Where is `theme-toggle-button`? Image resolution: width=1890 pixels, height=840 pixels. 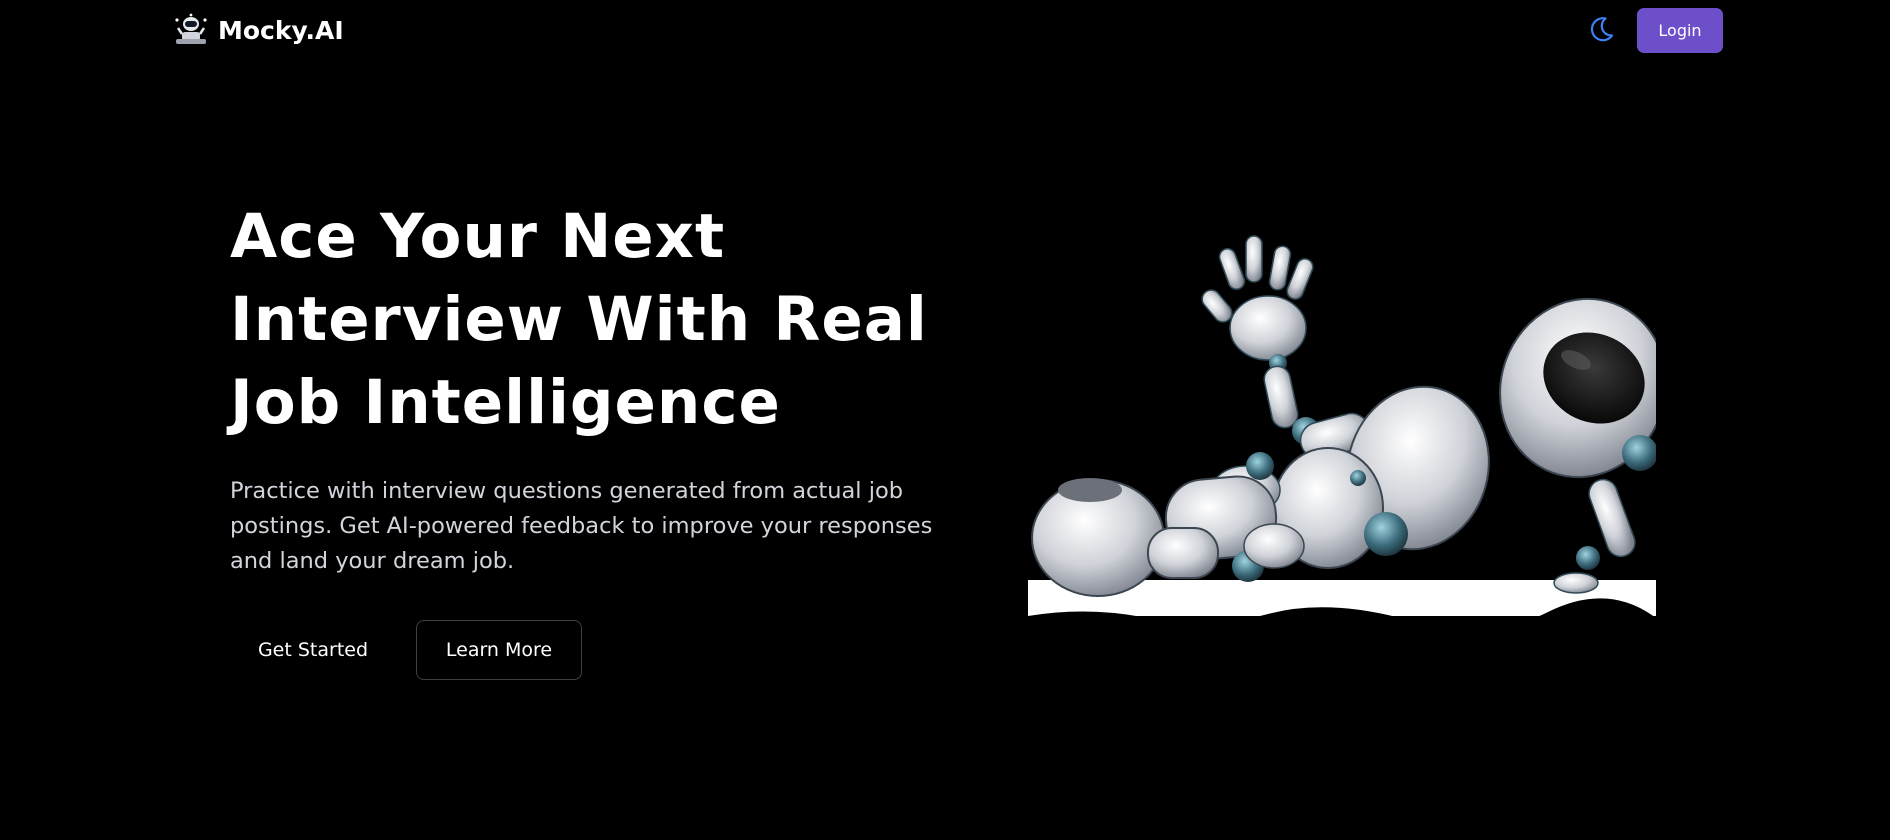
theme-toggle-button is located at coordinates (1601, 31).